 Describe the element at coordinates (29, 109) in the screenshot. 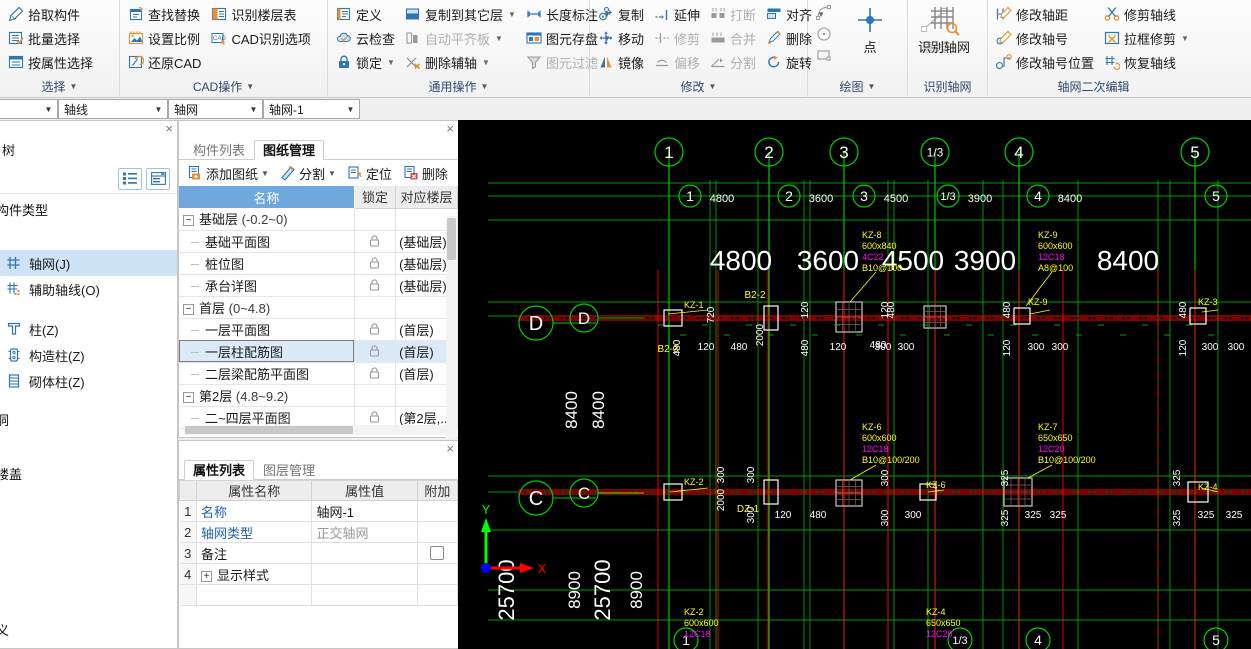

I see `option-combo-1: ▼` at that location.